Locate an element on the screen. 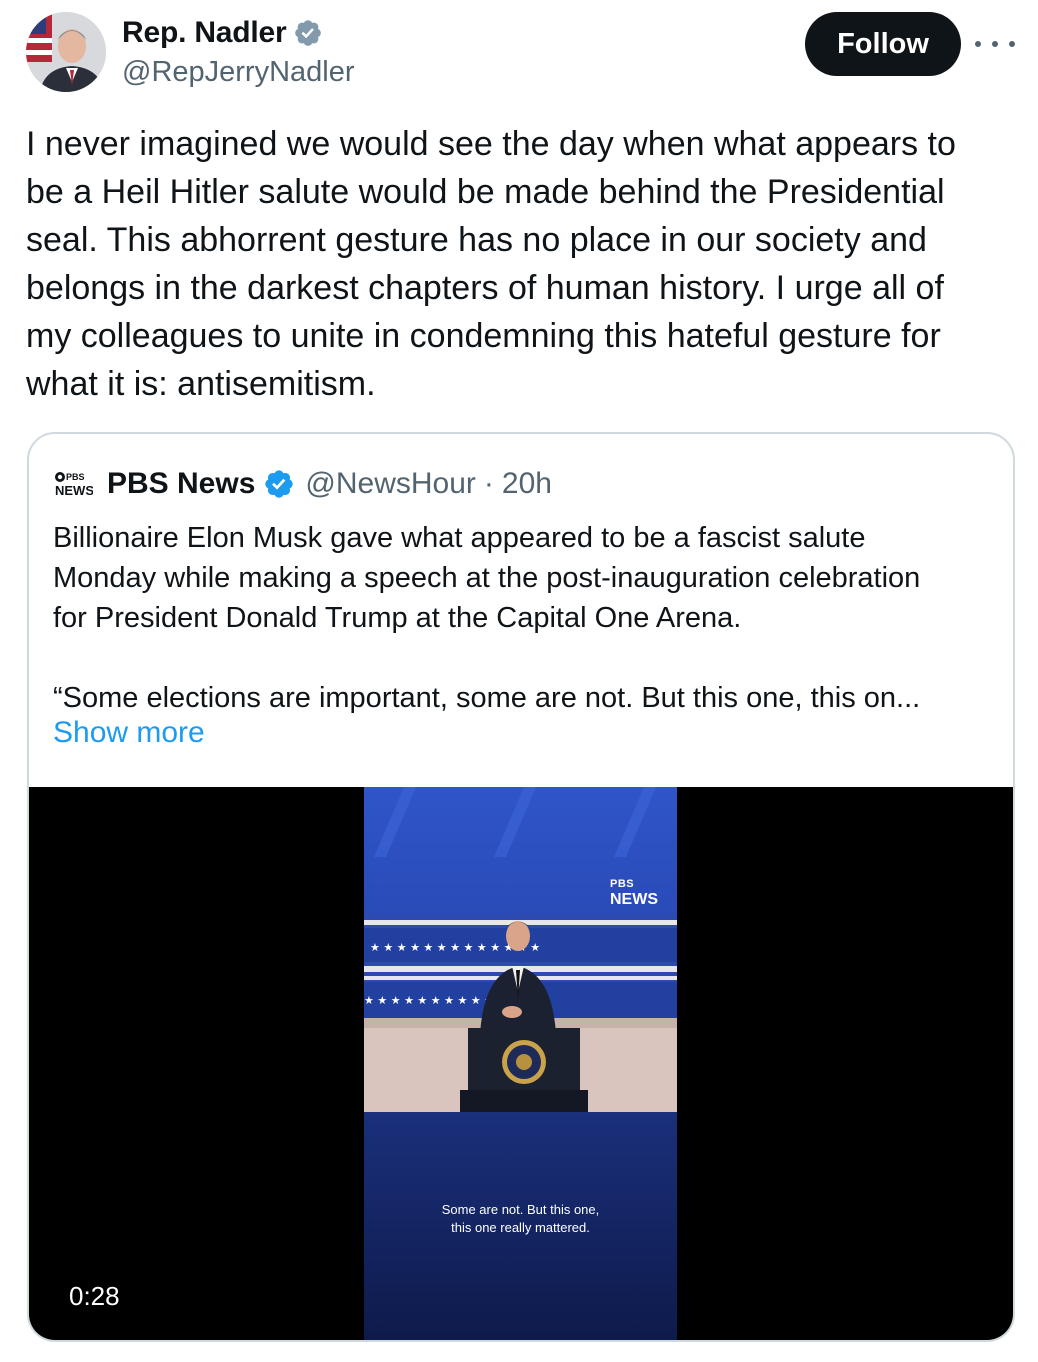 The width and height of the screenshot is (1038, 1362). avatar is located at coordinates (66, 52).